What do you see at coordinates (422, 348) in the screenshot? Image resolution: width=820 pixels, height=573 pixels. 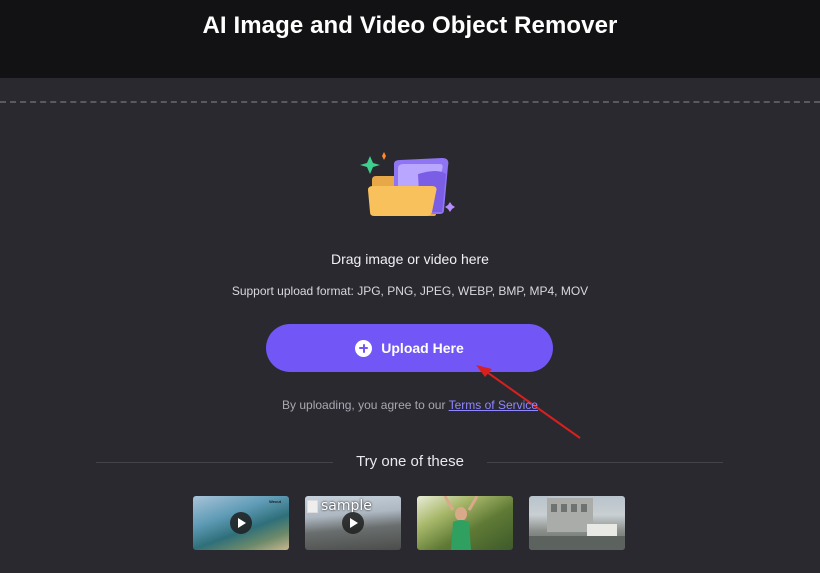 I see `upload-button-label: Upload Here` at bounding box center [422, 348].